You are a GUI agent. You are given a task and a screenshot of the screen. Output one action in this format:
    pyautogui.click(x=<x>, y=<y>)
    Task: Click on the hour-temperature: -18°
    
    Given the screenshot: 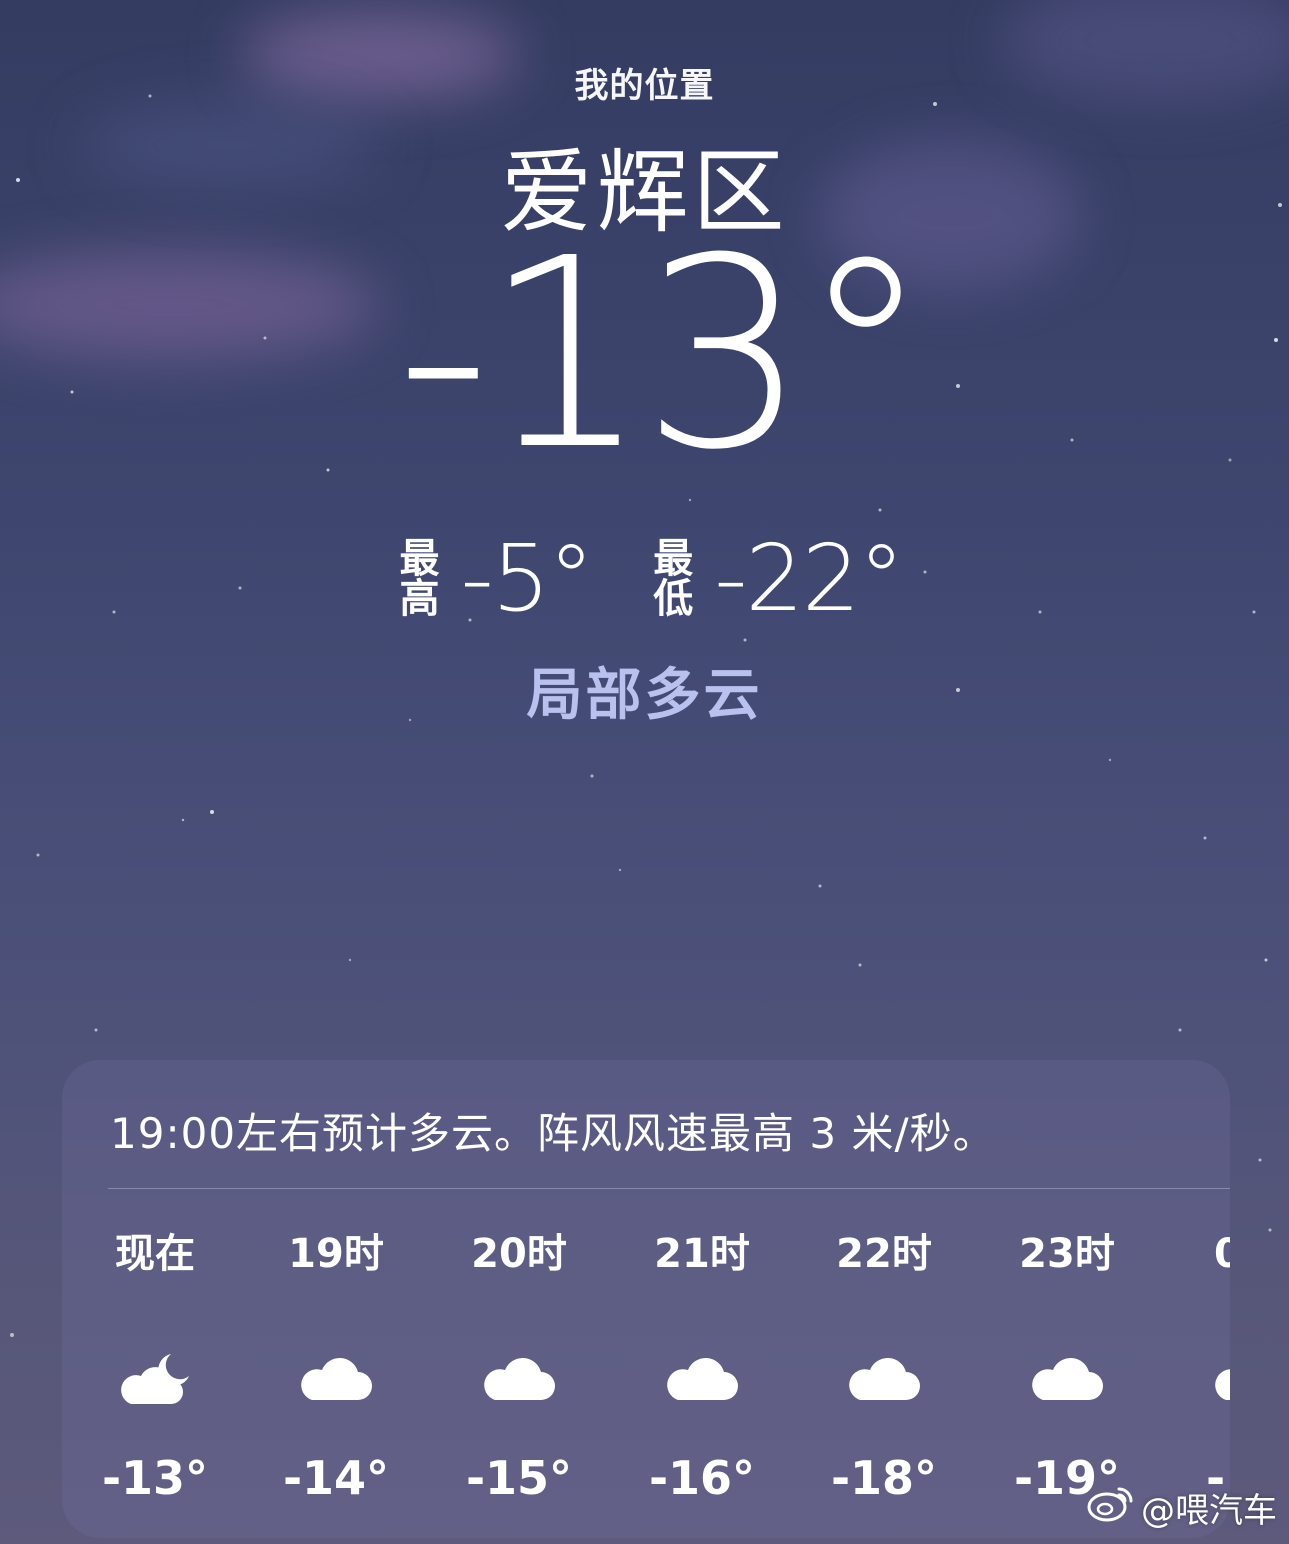 What is the action you would take?
    pyautogui.click(x=884, y=1478)
    